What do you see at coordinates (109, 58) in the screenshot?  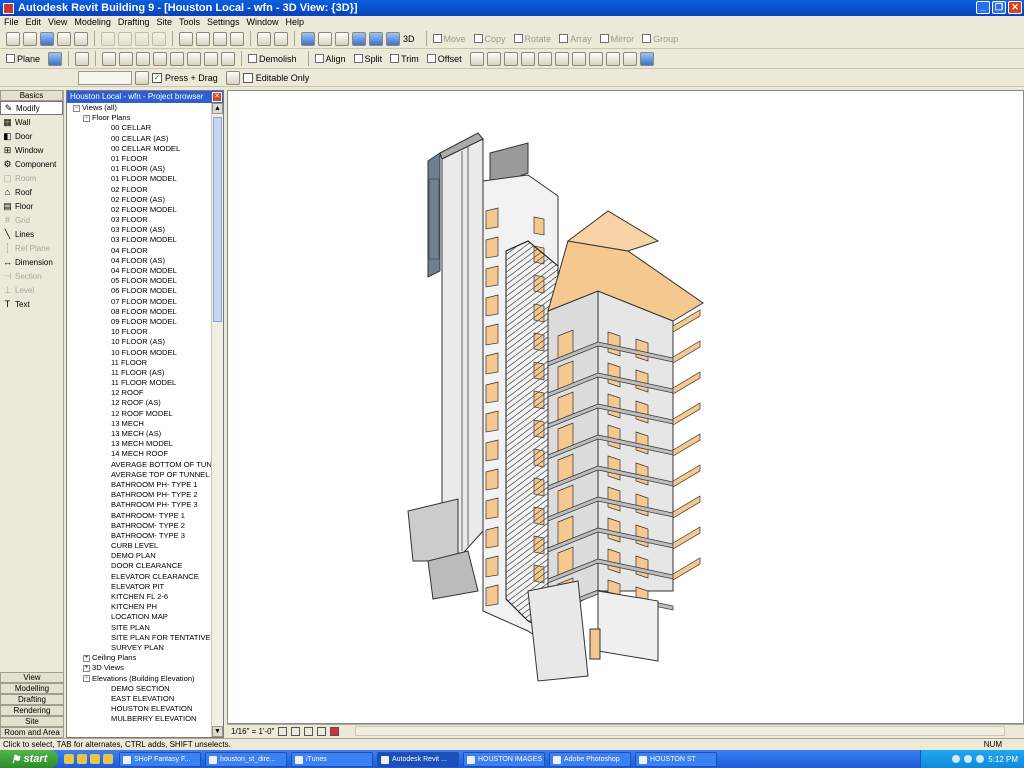 I see `paint-icon` at bounding box center [109, 58].